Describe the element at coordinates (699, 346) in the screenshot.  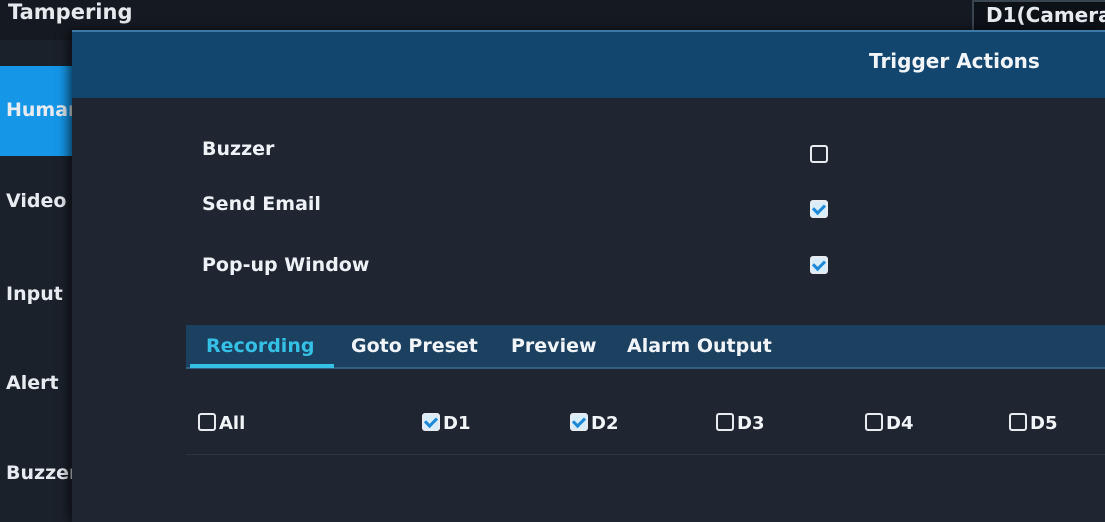
I see `tab-alarm-output: Alarm Output` at that location.